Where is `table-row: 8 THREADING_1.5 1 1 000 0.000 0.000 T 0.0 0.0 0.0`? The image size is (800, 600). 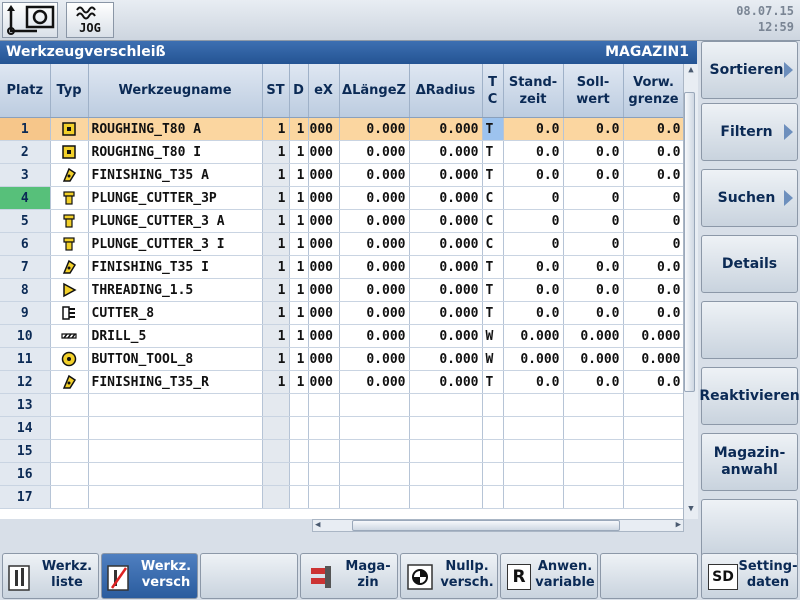
table-row: 8 THREADING_1.5 1 1 000 0.000 0.000 T 0.0 0.0 0.0 is located at coordinates (342, 290).